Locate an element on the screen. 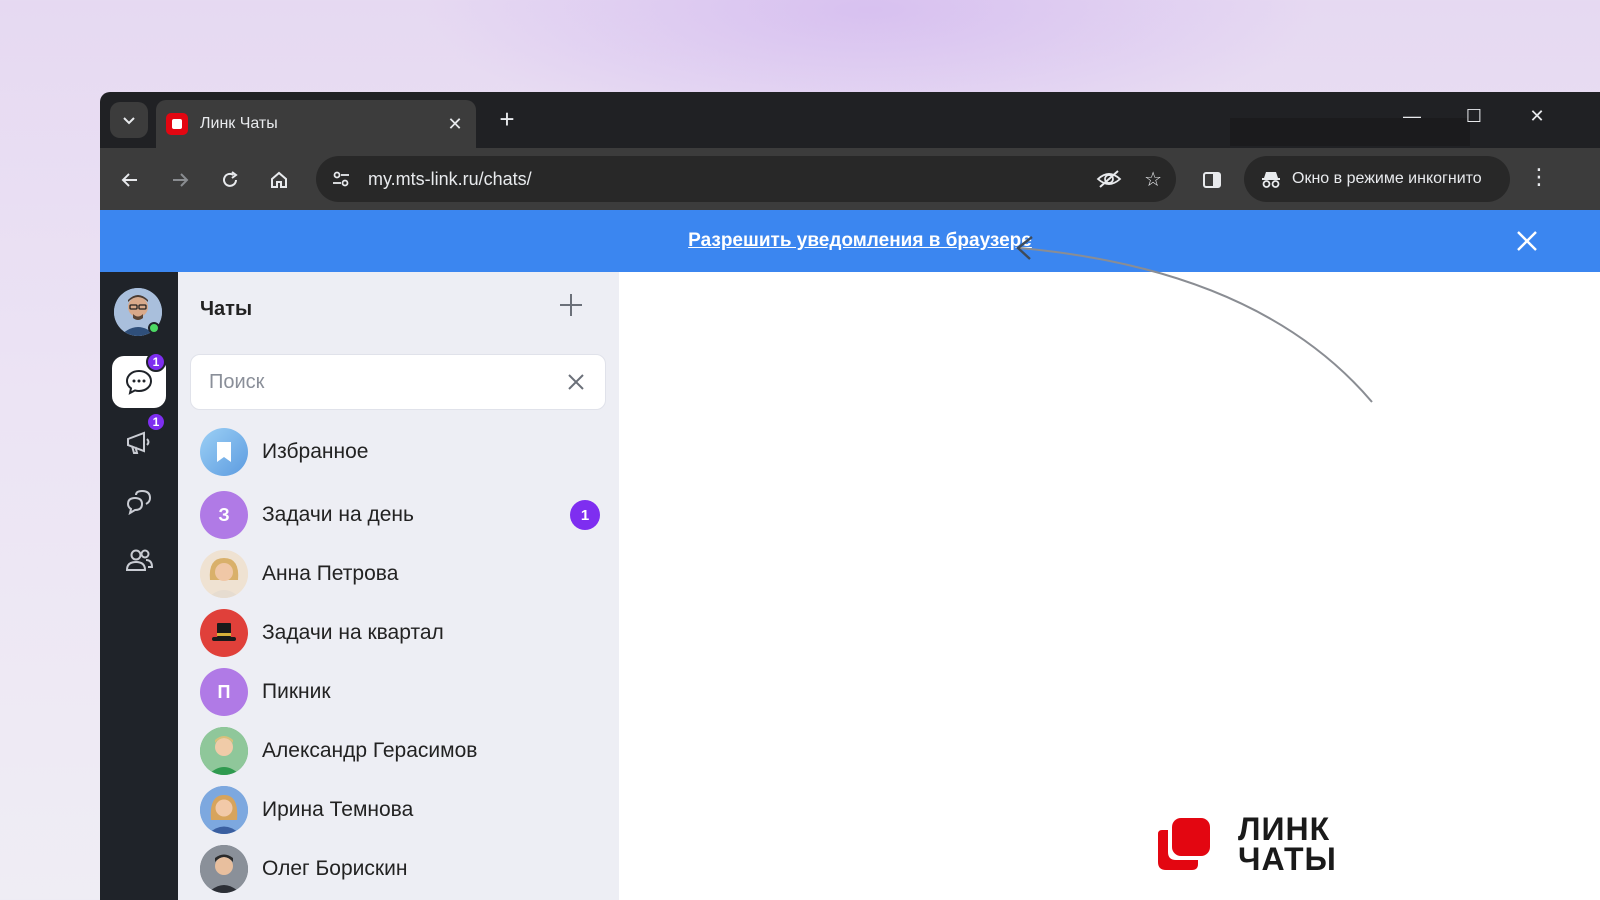  brand-logo-icon is located at coordinates (1184, 844).